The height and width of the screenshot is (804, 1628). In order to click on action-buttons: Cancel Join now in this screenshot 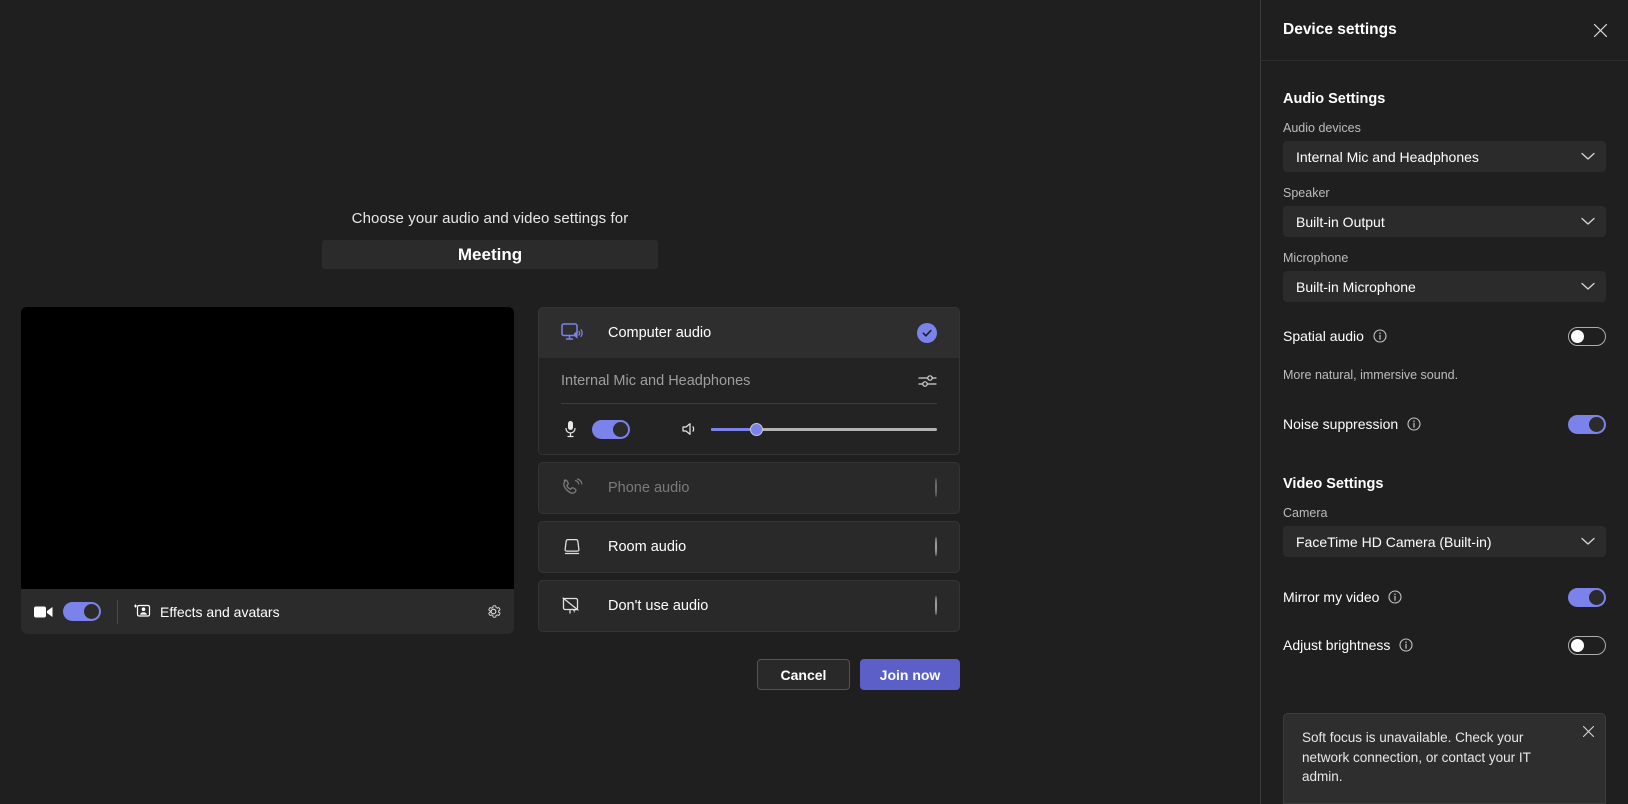, I will do `click(749, 674)`.